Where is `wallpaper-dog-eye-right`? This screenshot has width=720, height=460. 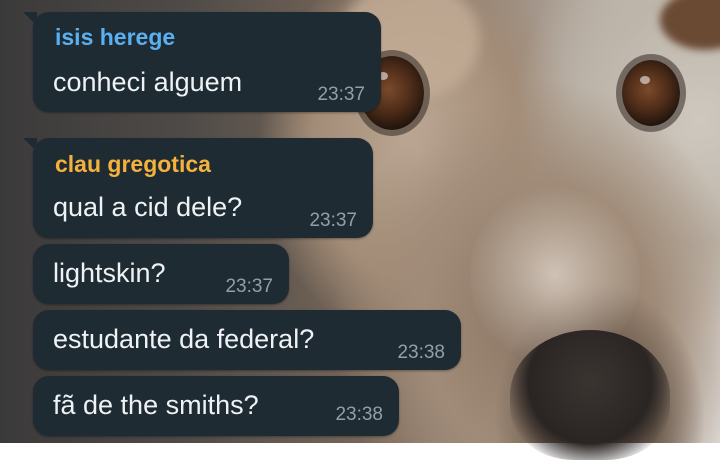 wallpaper-dog-eye-right is located at coordinates (651, 93).